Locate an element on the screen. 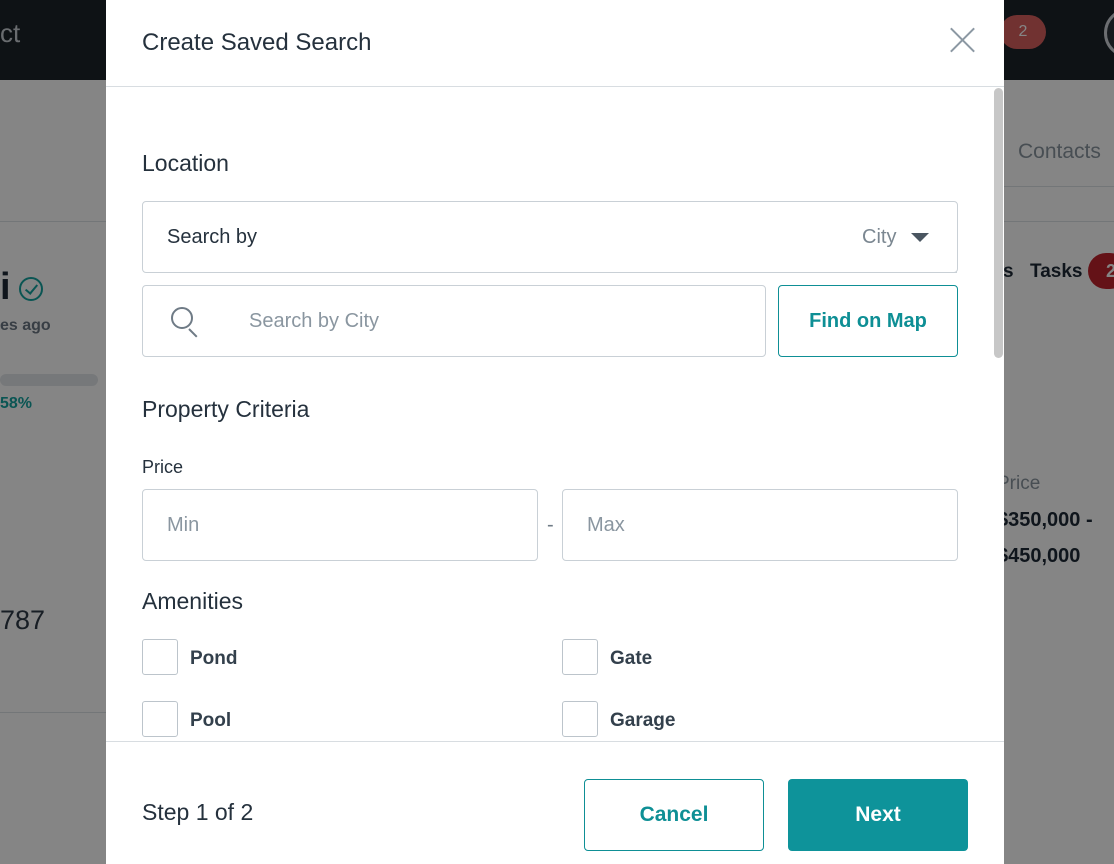  cancel-button: Cancel is located at coordinates (674, 815).